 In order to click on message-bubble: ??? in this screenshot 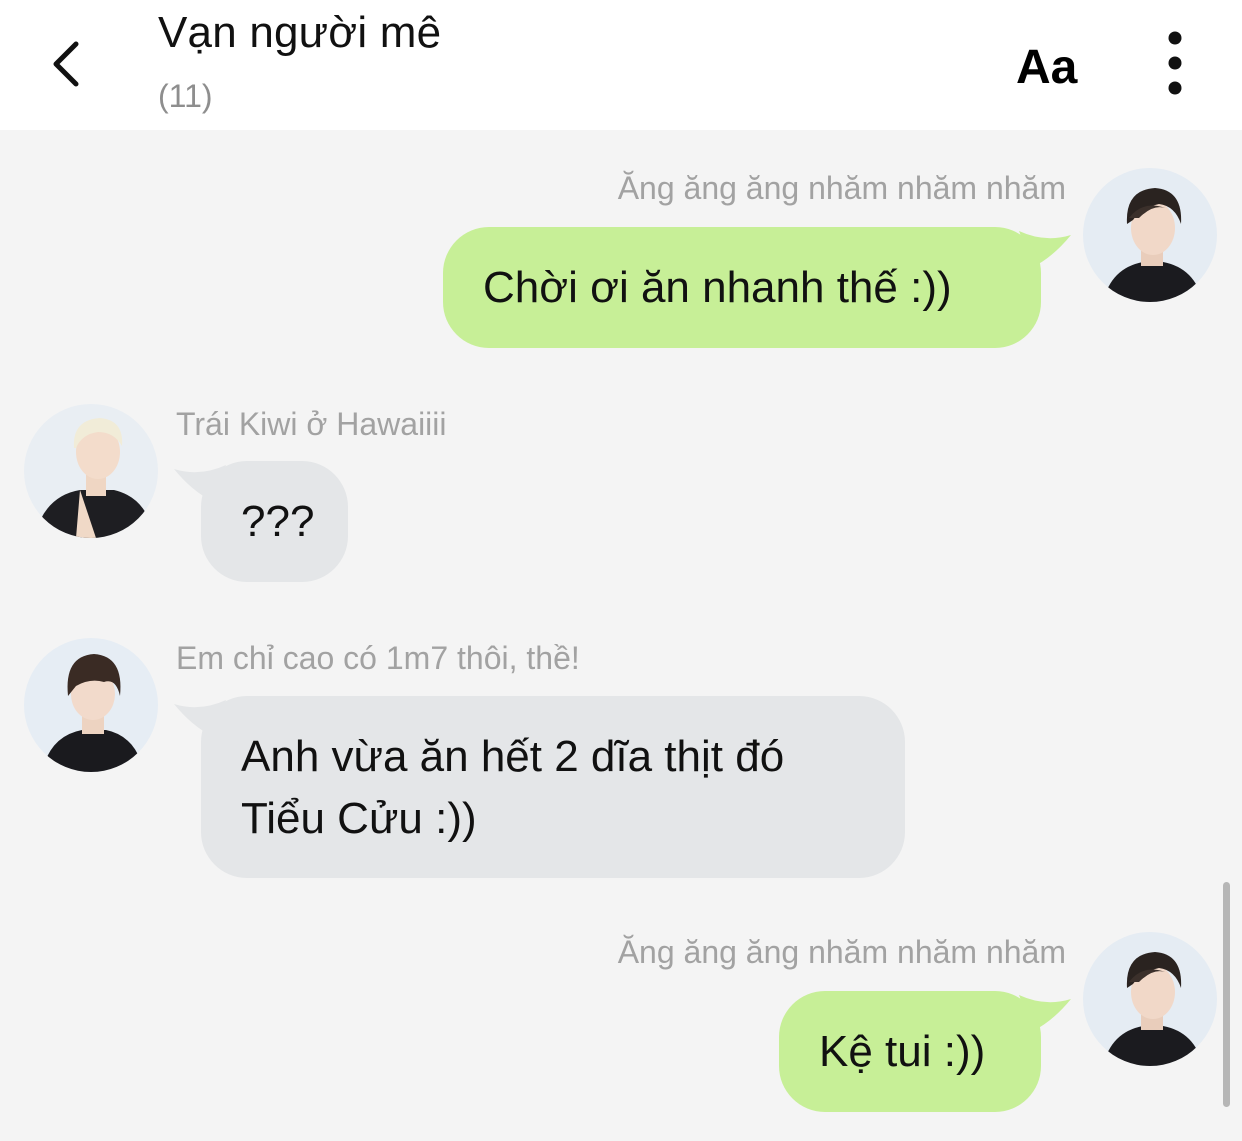, I will do `click(261, 521)`.